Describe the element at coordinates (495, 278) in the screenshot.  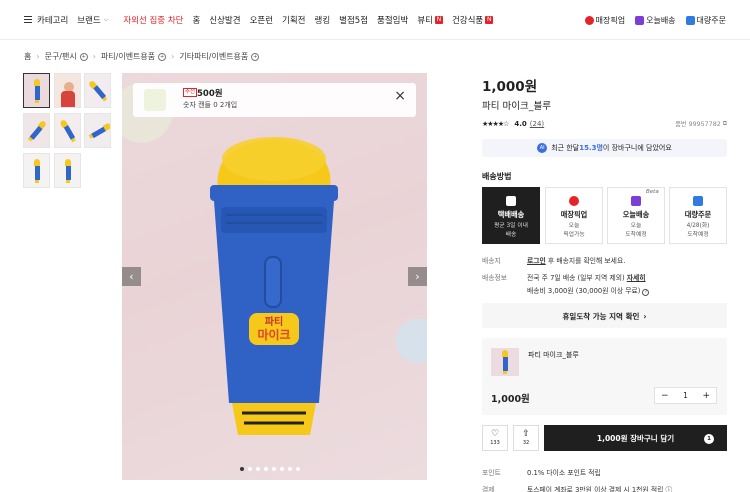
I see `shipping-info-label: 배송정보` at that location.